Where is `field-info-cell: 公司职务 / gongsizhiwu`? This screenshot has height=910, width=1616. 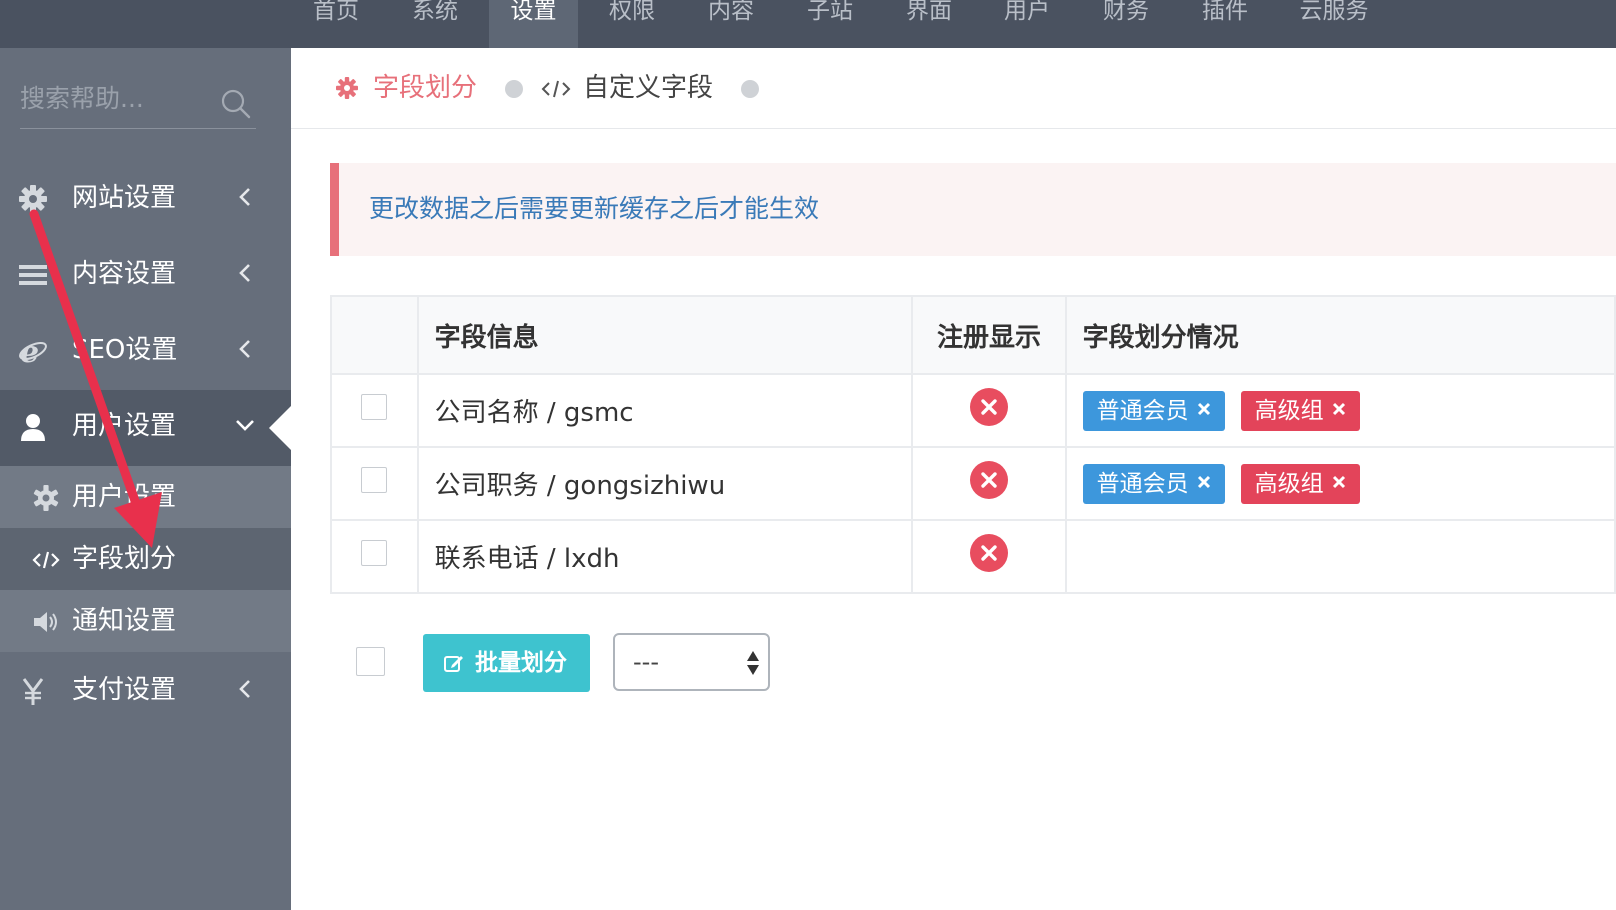 field-info-cell: 公司职务 / gongsizhiwu is located at coordinates (665, 483).